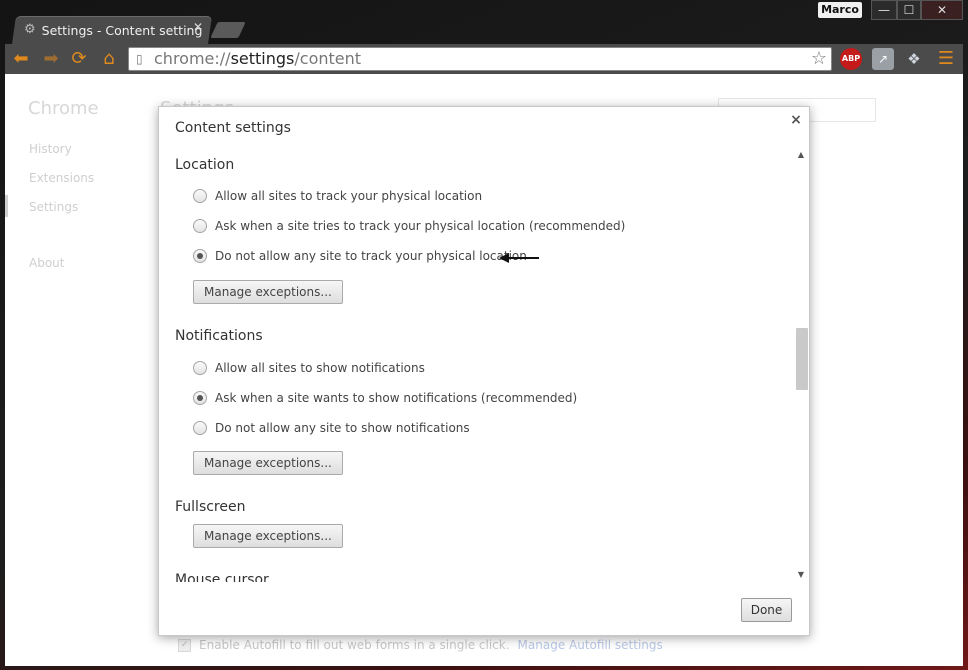  I want to click on gear-icon: ⚙, so click(30, 29).